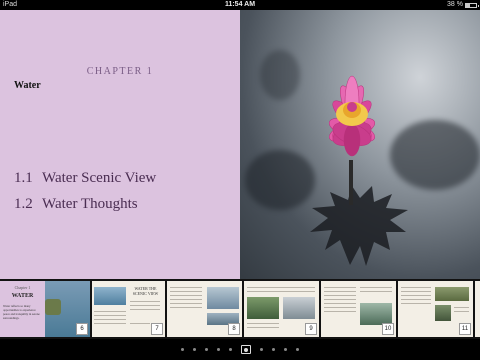 Image resolution: width=480 pixels, height=360 pixels. I want to click on thumbnail-page: WATER THE SCENIC VIEW 7, so click(128, 309).